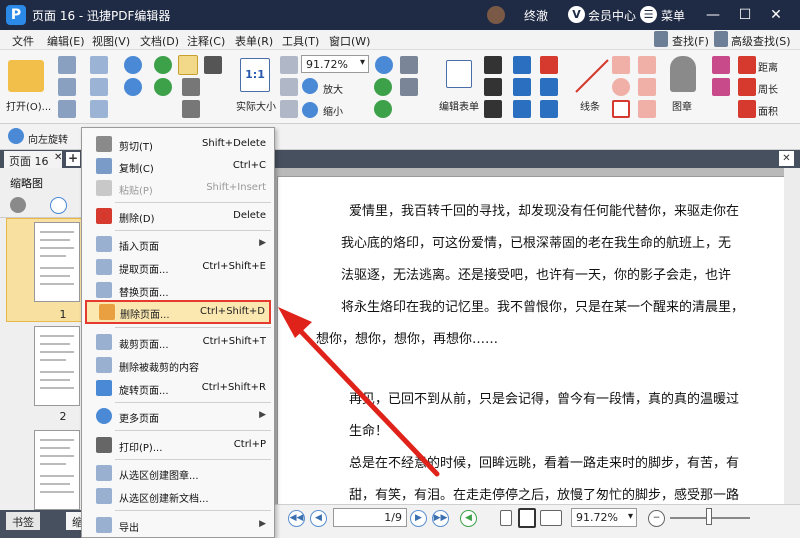 The width and height of the screenshot is (800, 538). Describe the element at coordinates (459, 105) in the screenshot. I see `edit-form-button: 编辑表单` at that location.